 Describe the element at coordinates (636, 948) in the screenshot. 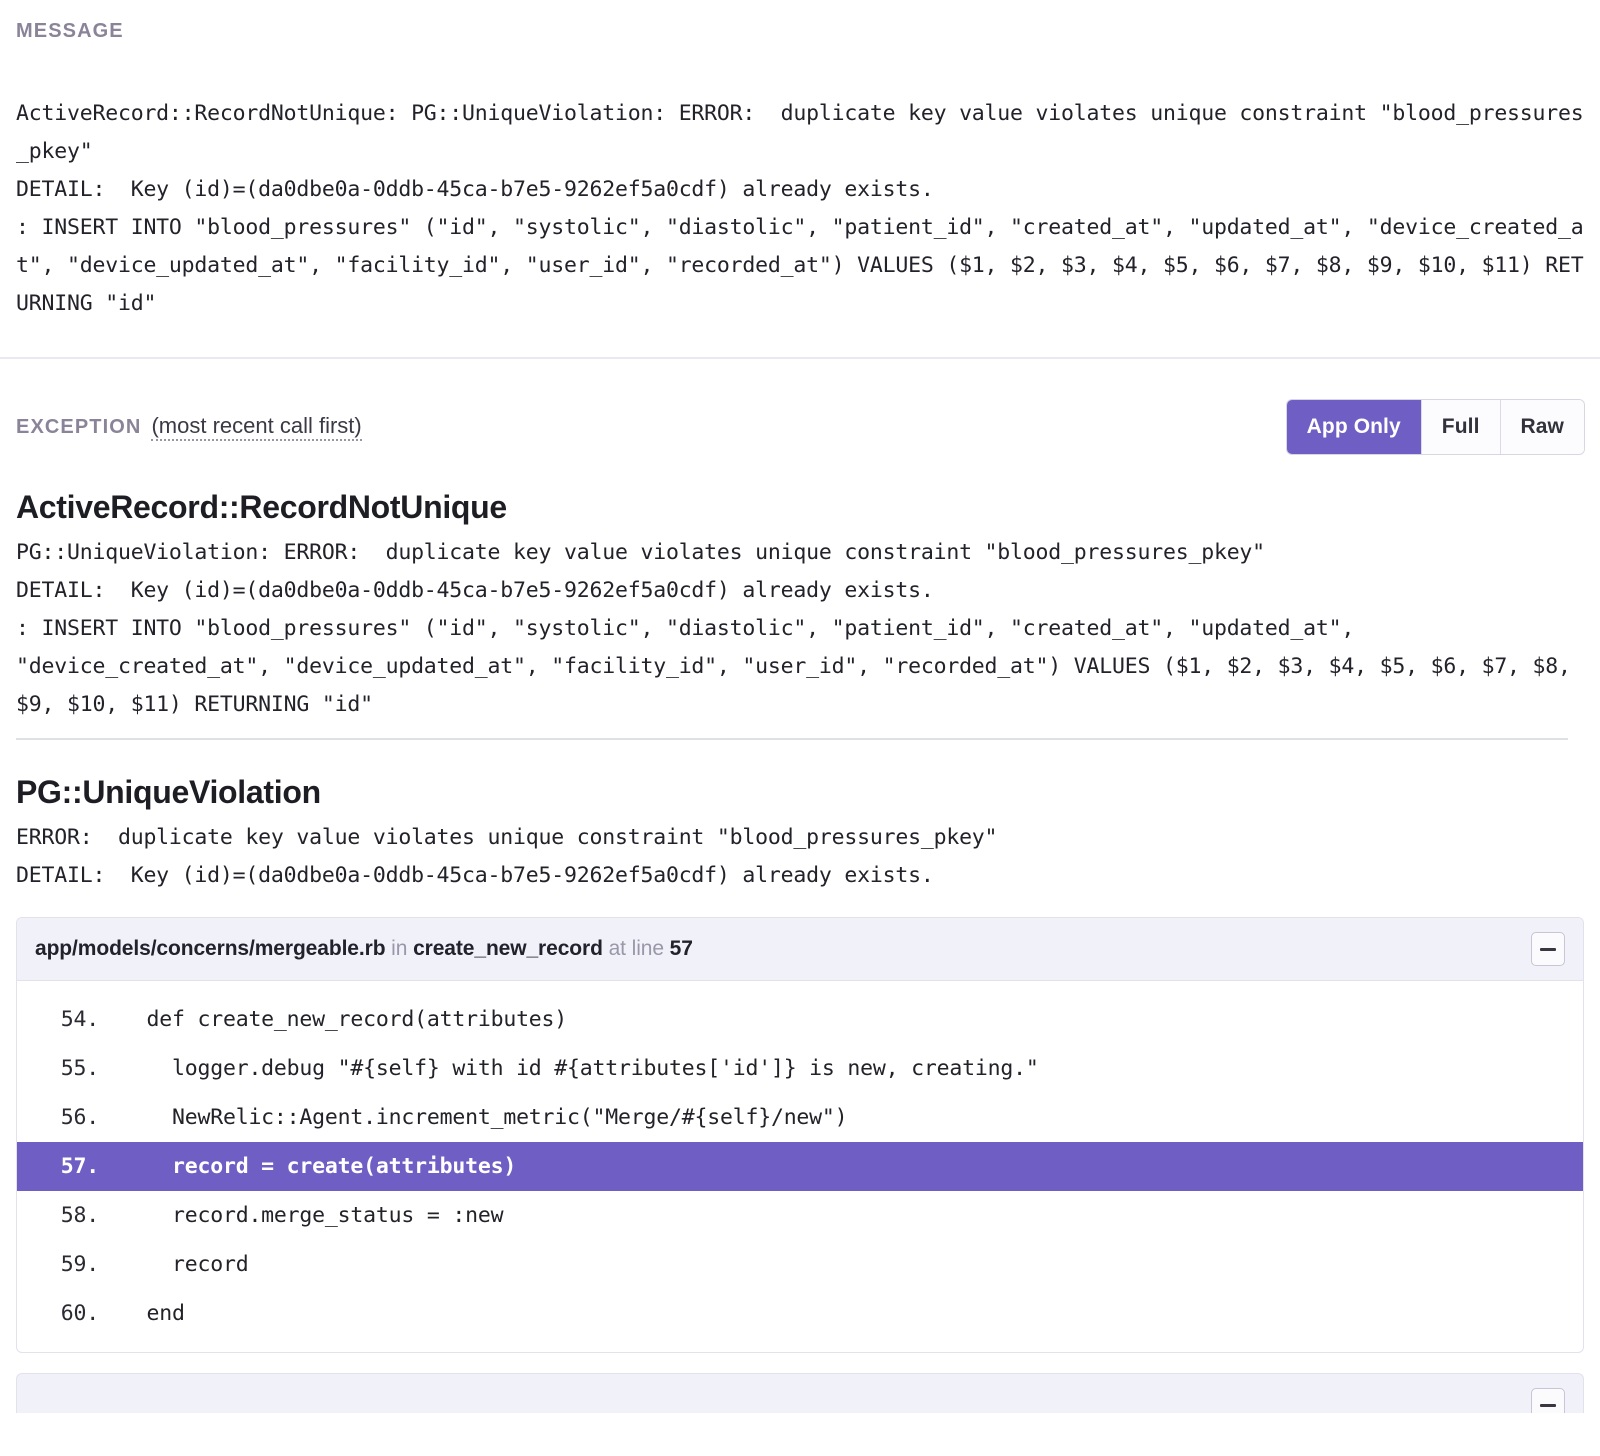

I see `stack-frame-at-word: at line` at that location.